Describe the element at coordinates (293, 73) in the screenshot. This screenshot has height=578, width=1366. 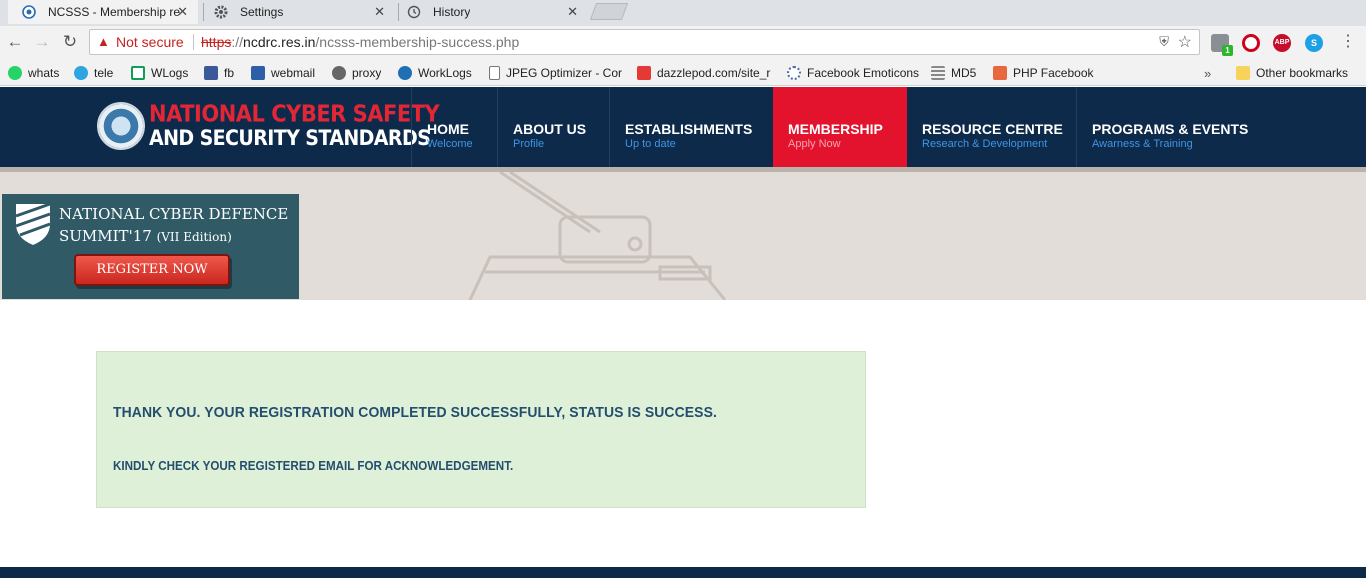
I see `bookmark-label: webmail` at that location.